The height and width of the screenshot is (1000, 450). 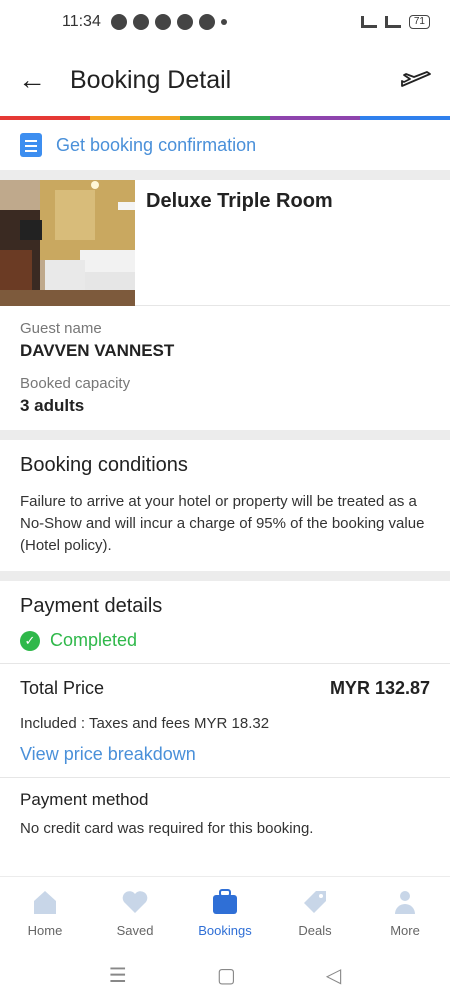 What do you see at coordinates (225, 901) in the screenshot?
I see `briefcase-icon` at bounding box center [225, 901].